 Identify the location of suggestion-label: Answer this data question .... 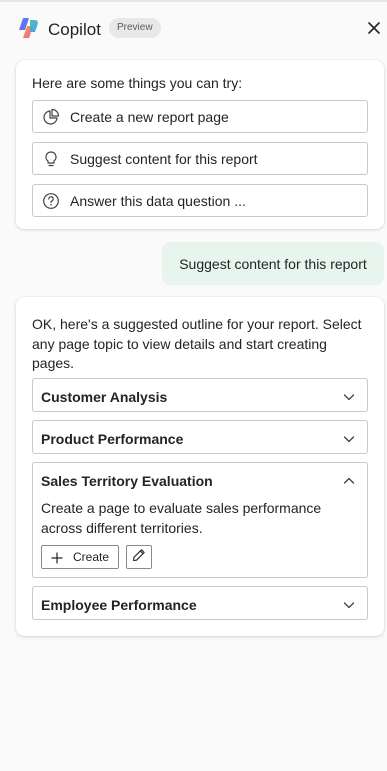
(158, 200).